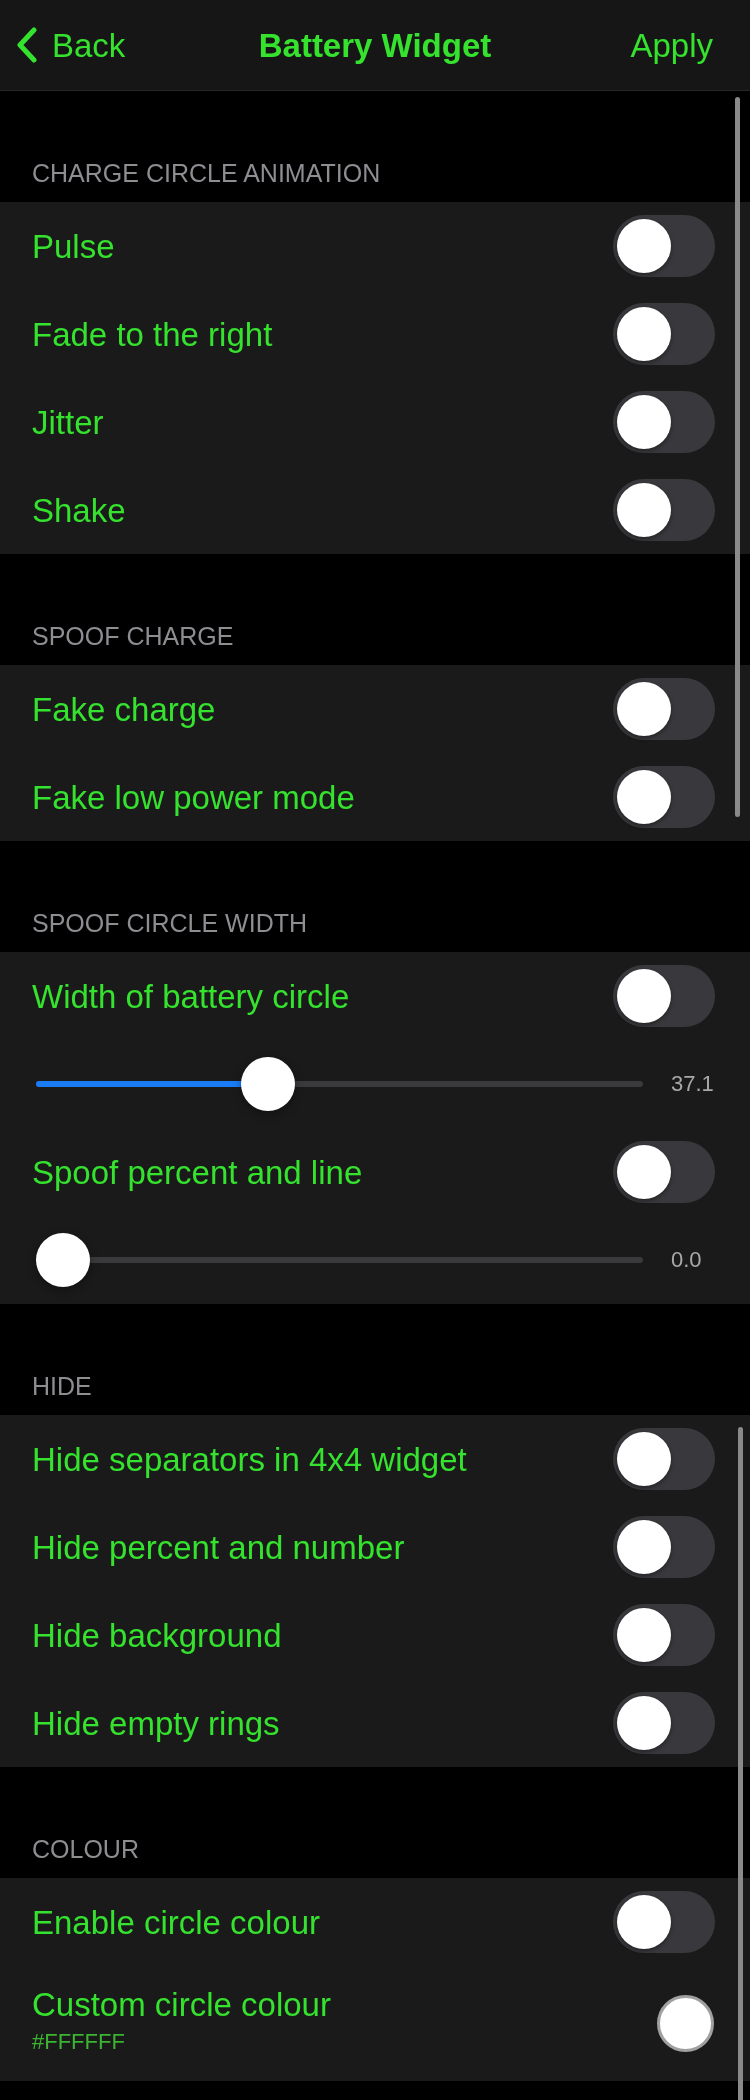 This screenshot has height=2100, width=750. What do you see at coordinates (74, 246) in the screenshot?
I see `setting-label: Pulse` at bounding box center [74, 246].